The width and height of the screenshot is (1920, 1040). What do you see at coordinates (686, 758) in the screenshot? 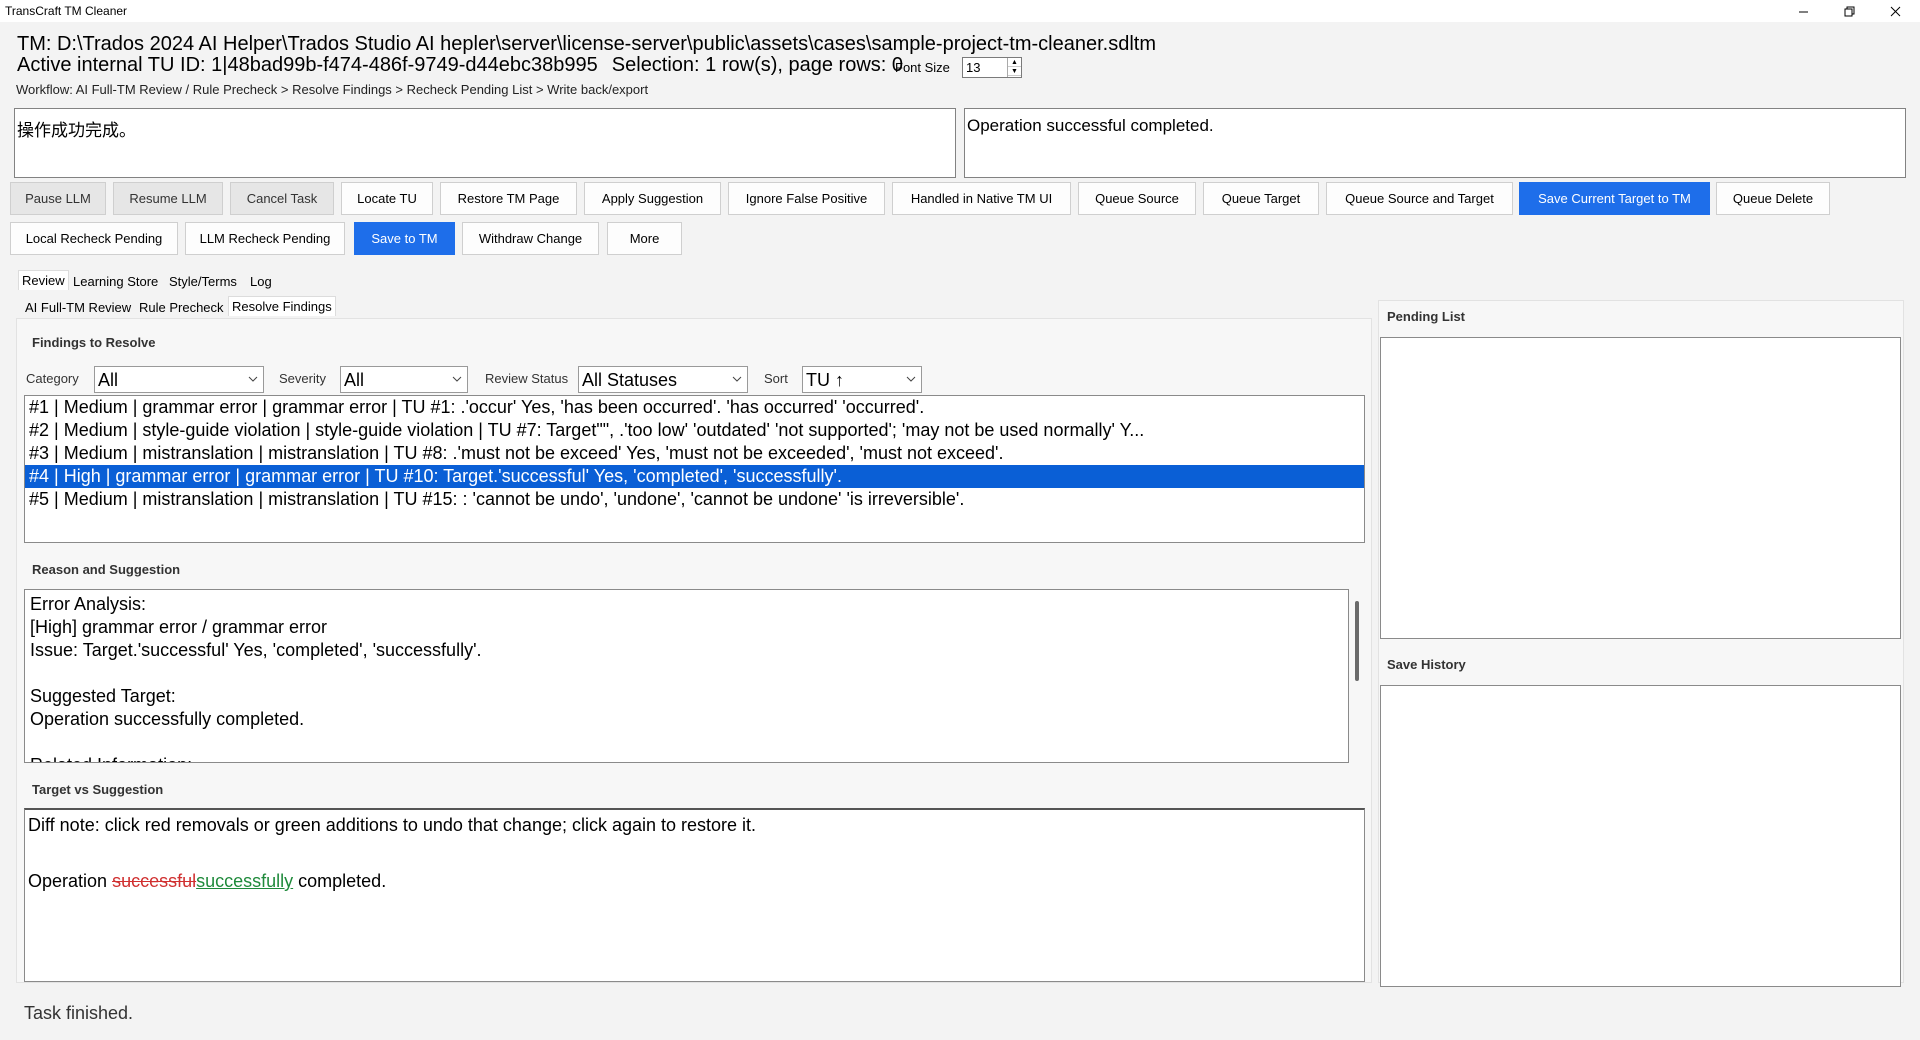
I see `reason-line: Related Information:` at bounding box center [686, 758].